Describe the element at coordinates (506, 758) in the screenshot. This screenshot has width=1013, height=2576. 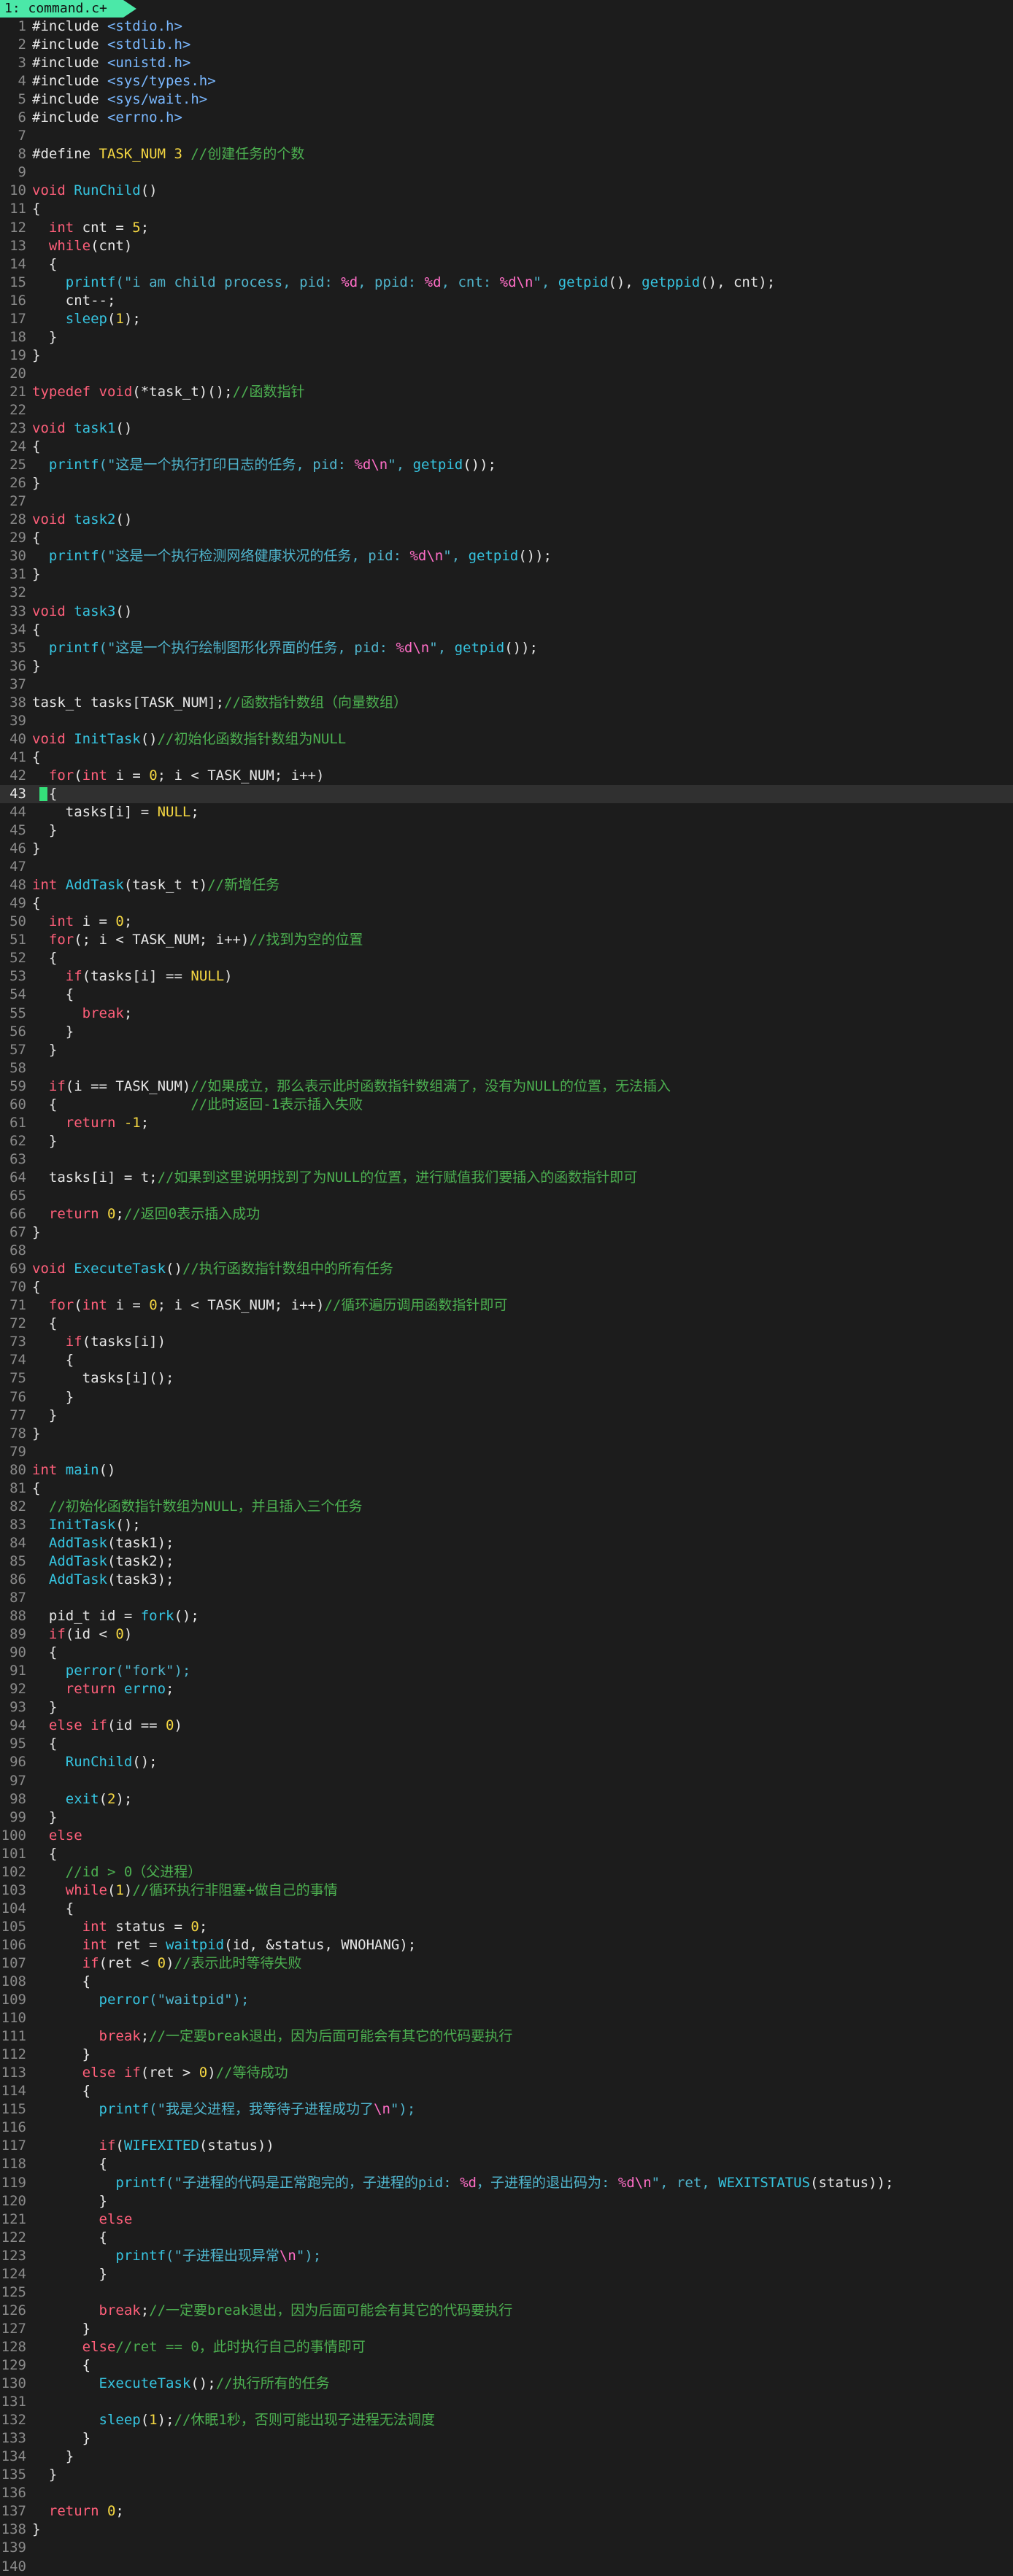
I see `code-line: 41 {` at that location.